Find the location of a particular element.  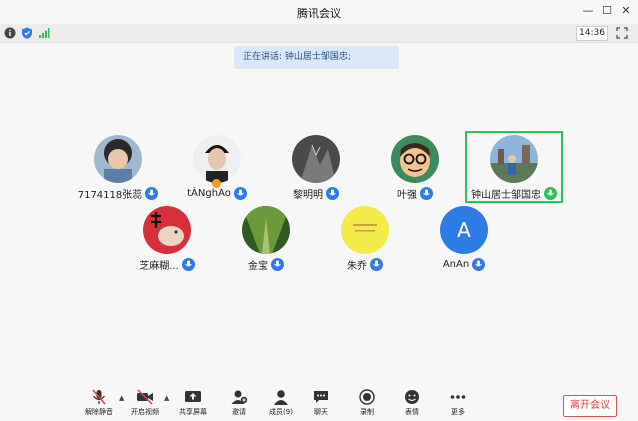

shield-icon is located at coordinates (27, 33).